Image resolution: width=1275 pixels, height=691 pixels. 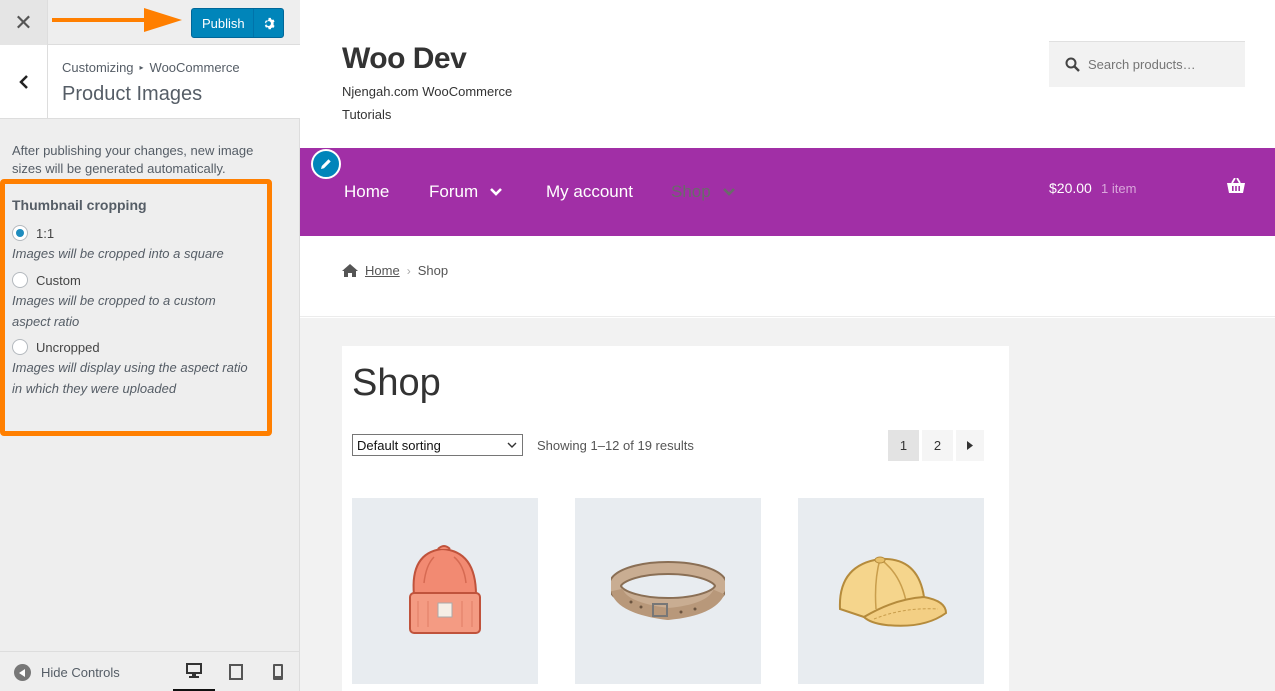 I want to click on chevron-right-icon, so click(x=970, y=445).